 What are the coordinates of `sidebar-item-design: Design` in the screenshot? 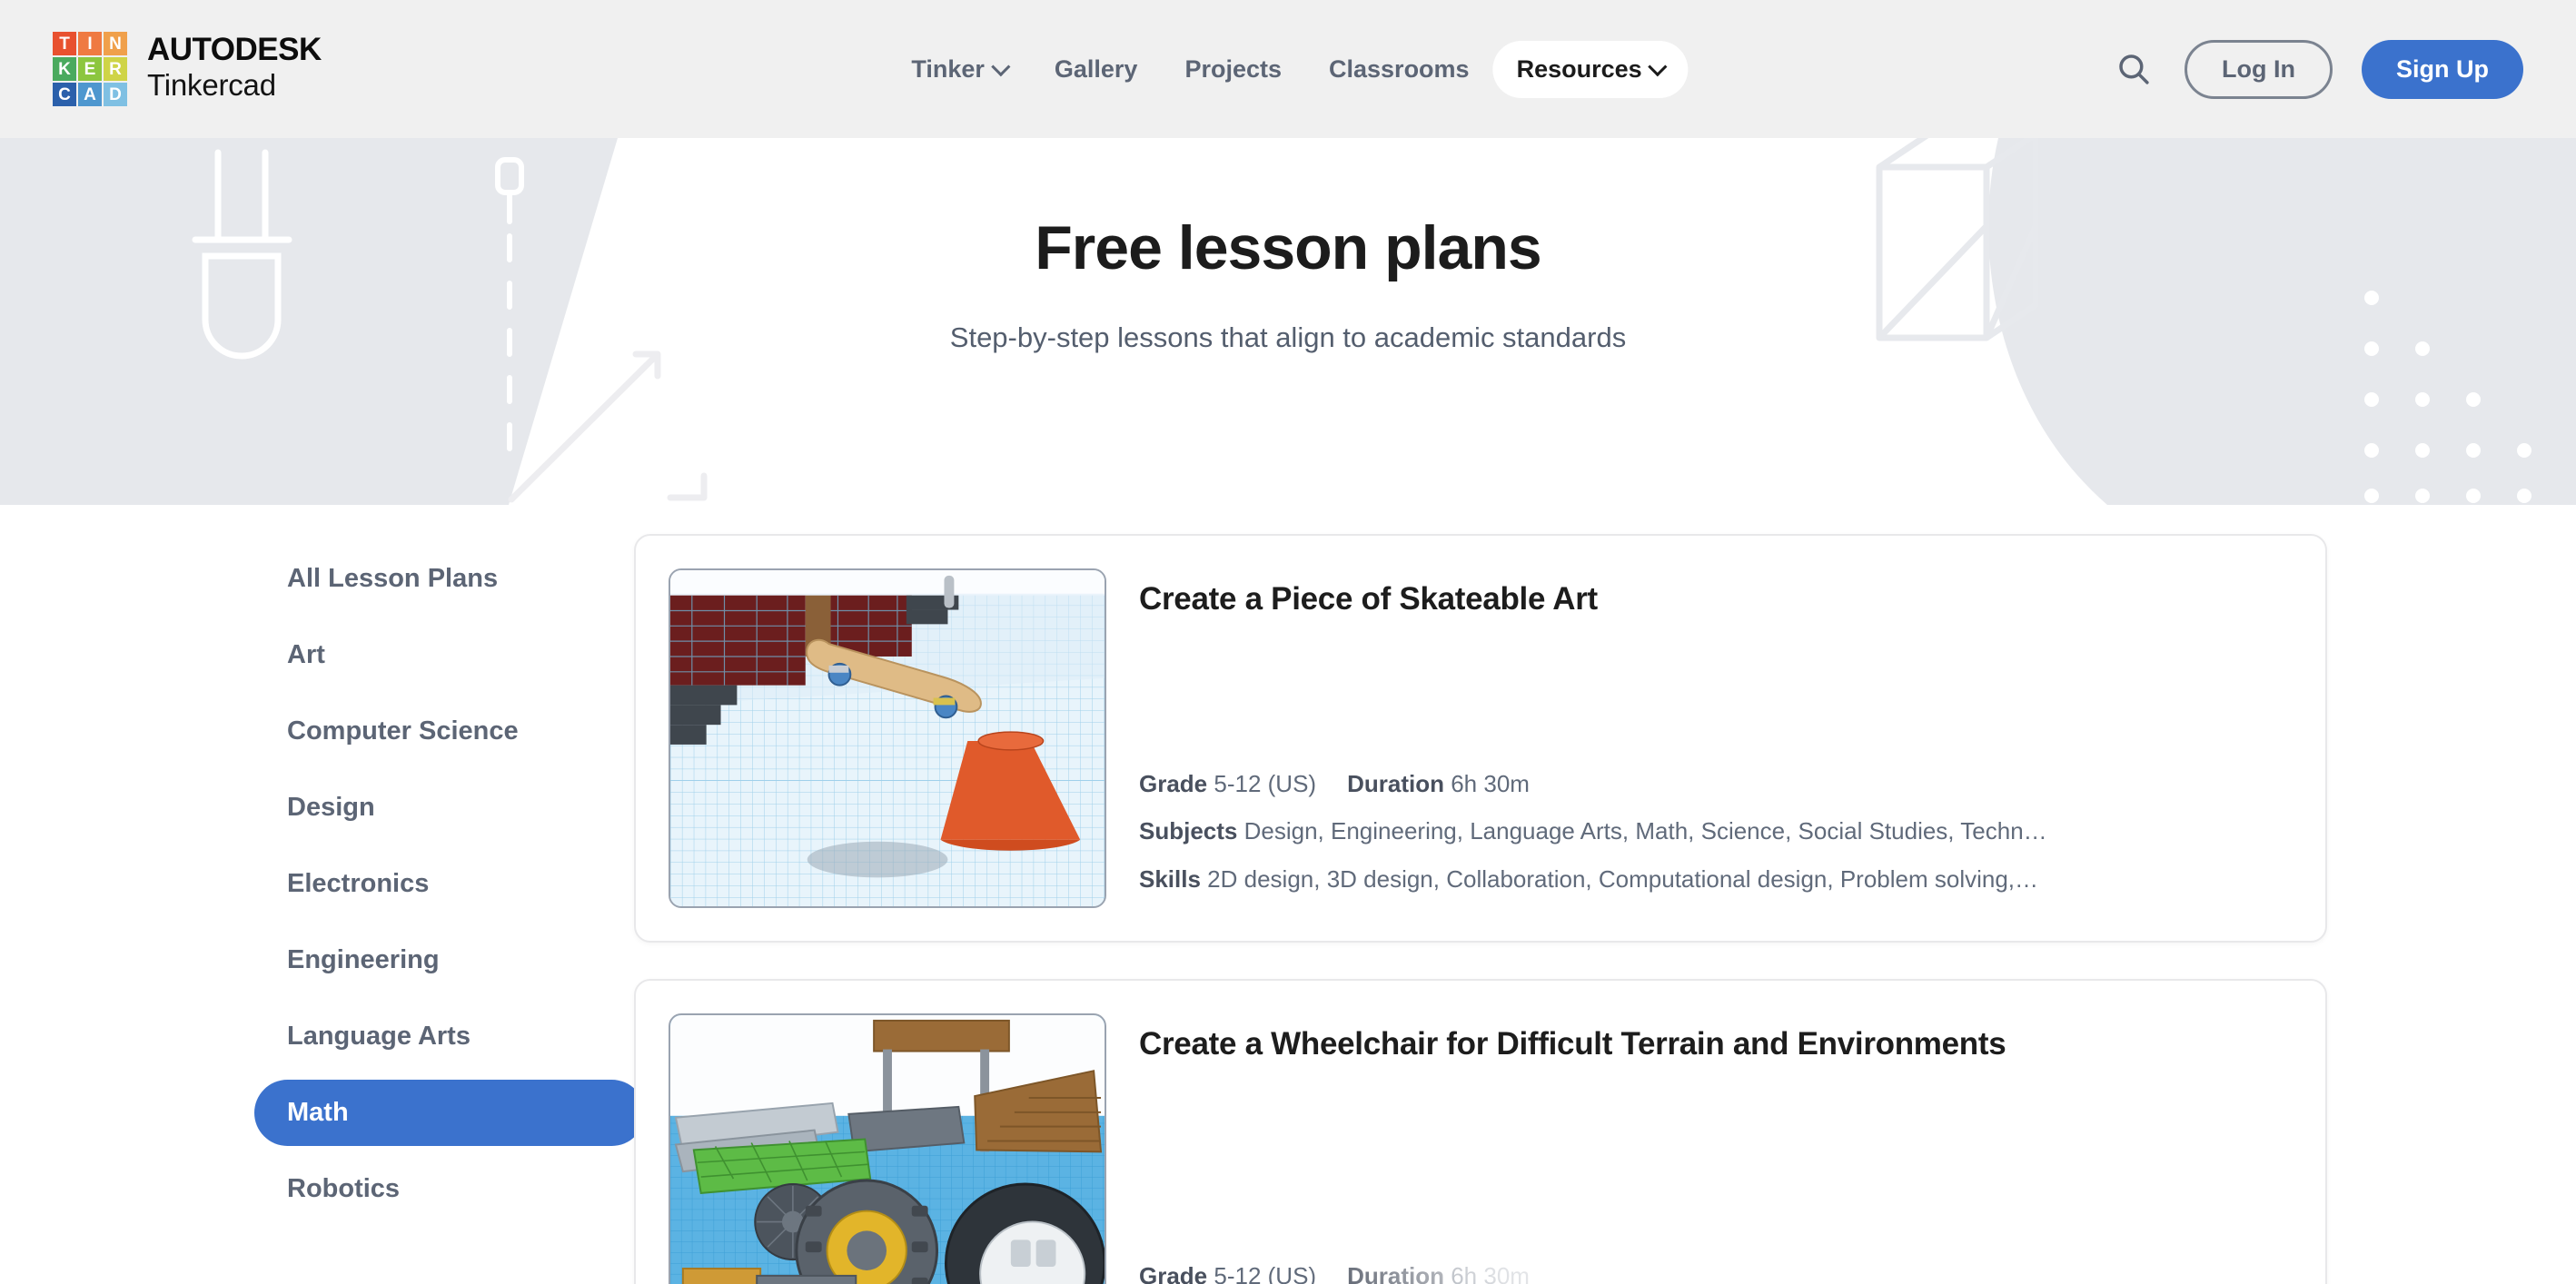 It's located at (449, 808).